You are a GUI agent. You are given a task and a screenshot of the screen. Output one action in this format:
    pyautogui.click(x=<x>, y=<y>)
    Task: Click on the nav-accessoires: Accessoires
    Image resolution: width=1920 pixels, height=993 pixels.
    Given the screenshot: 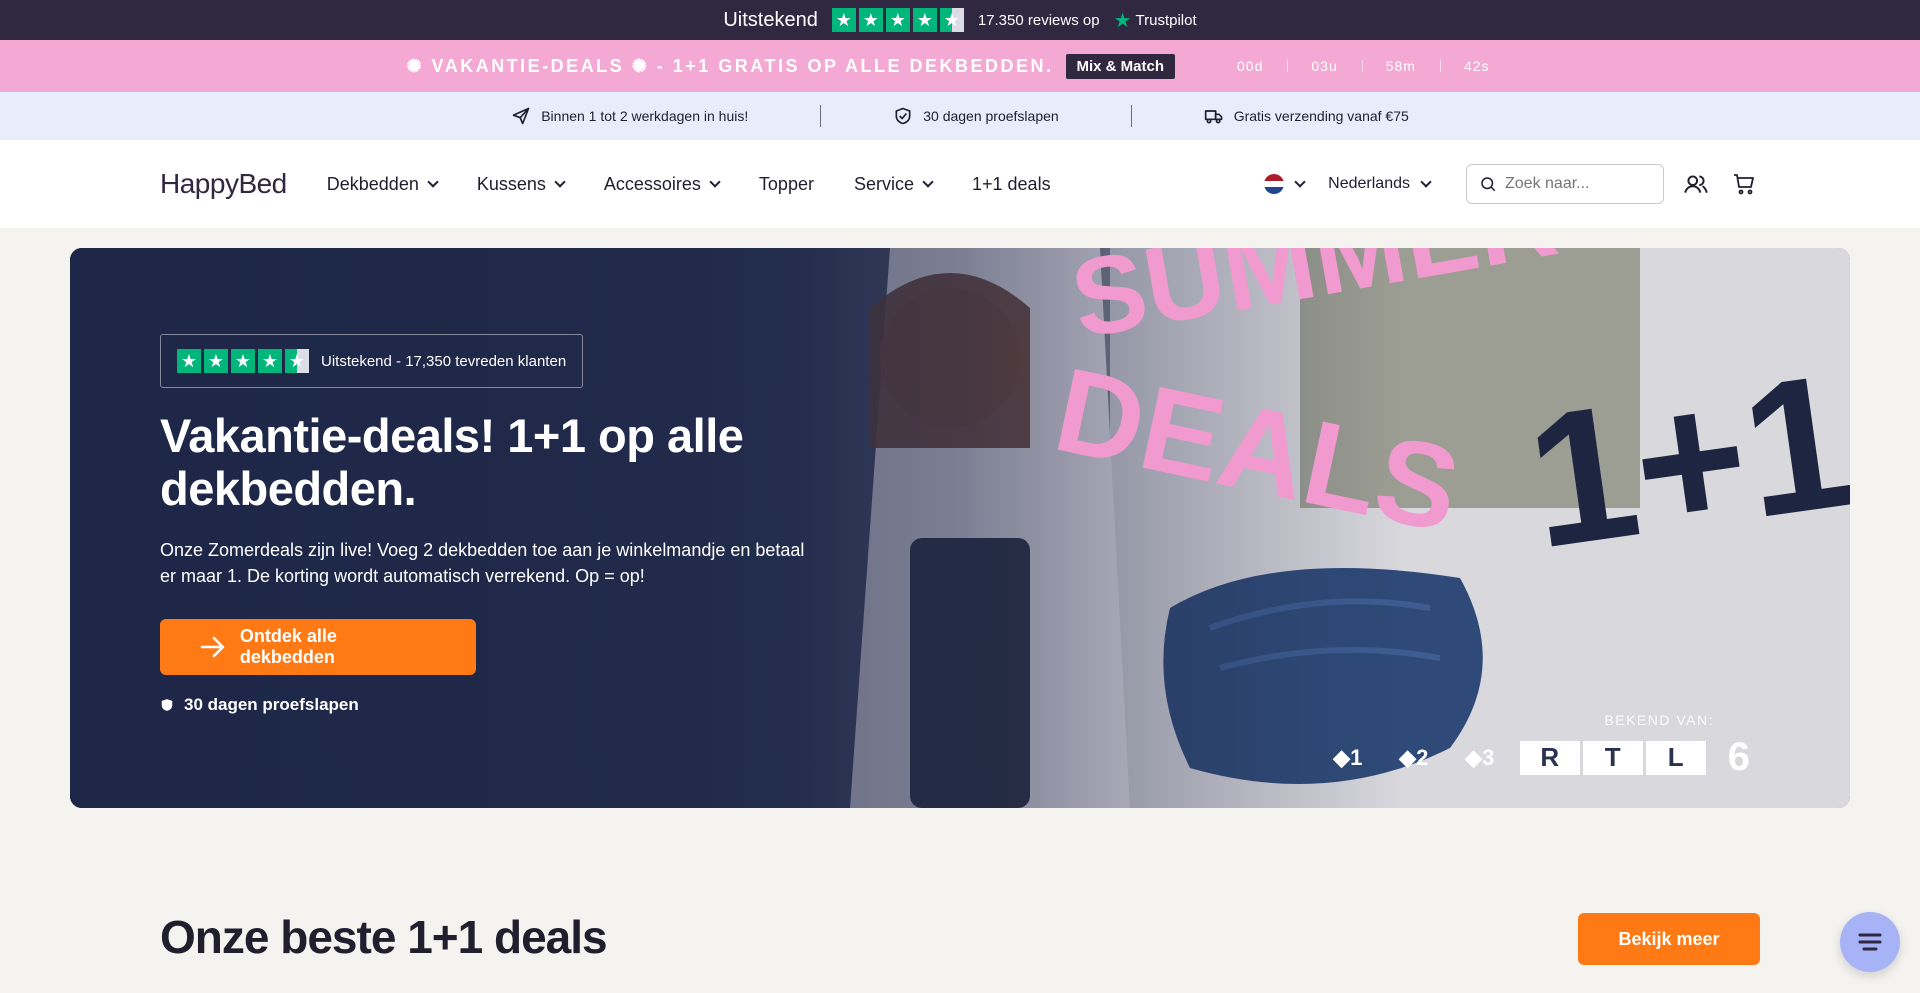 What is the action you would take?
    pyautogui.click(x=662, y=184)
    